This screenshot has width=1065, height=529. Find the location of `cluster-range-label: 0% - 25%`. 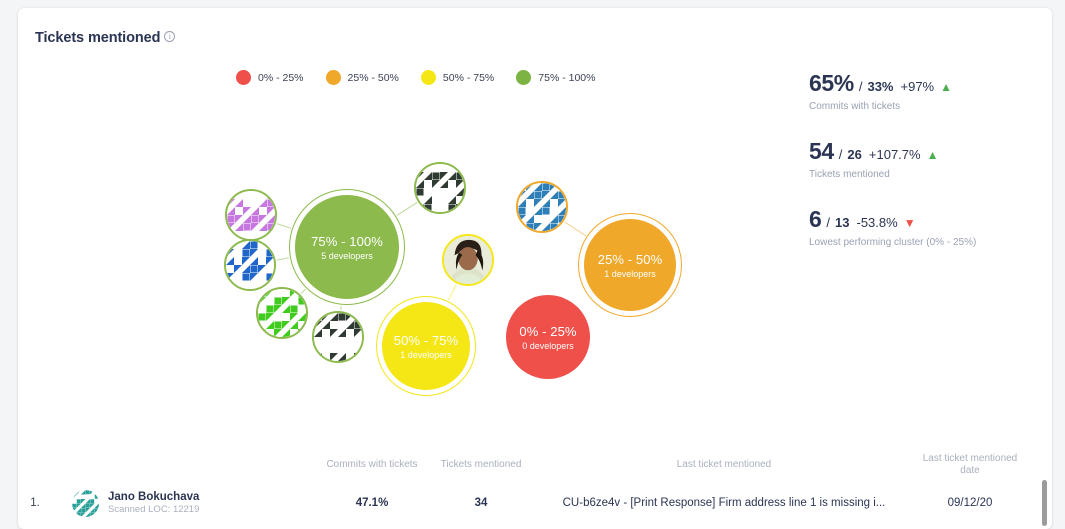

cluster-range-label: 0% - 25% is located at coordinates (548, 331).